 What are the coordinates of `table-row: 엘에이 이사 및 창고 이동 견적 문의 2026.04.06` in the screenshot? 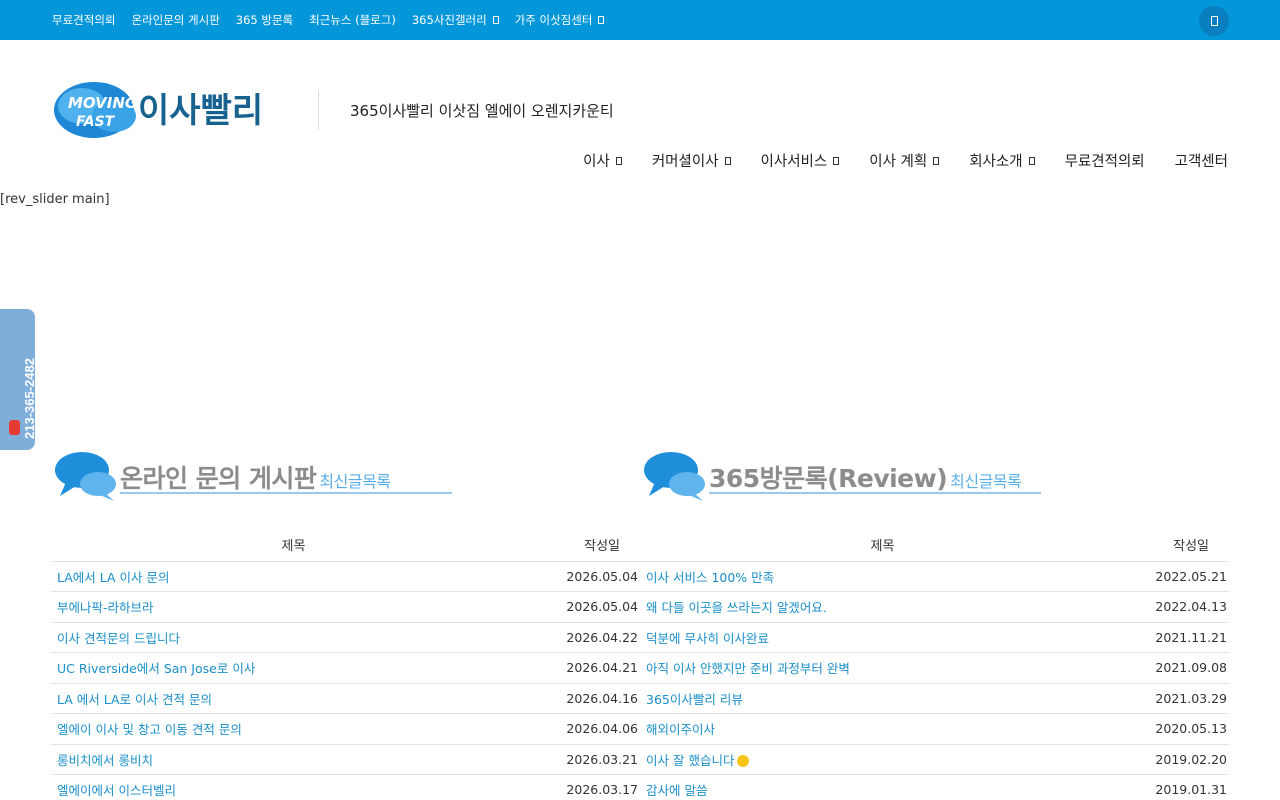 It's located at (345, 729).